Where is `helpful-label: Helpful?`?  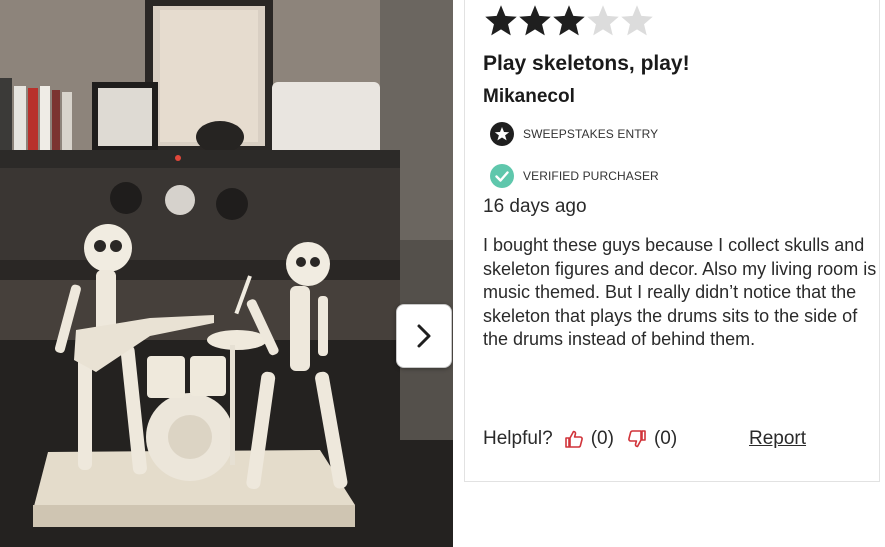
helpful-label: Helpful? is located at coordinates (518, 438).